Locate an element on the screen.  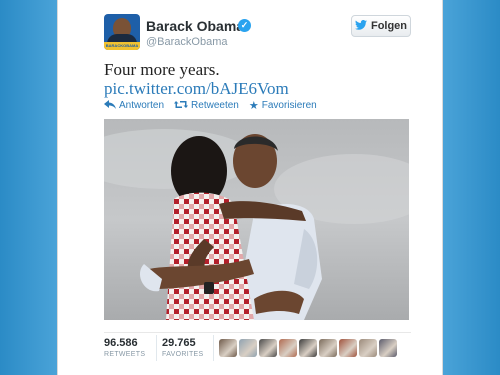
retweet-label: Retweeten is located at coordinates (215, 105).